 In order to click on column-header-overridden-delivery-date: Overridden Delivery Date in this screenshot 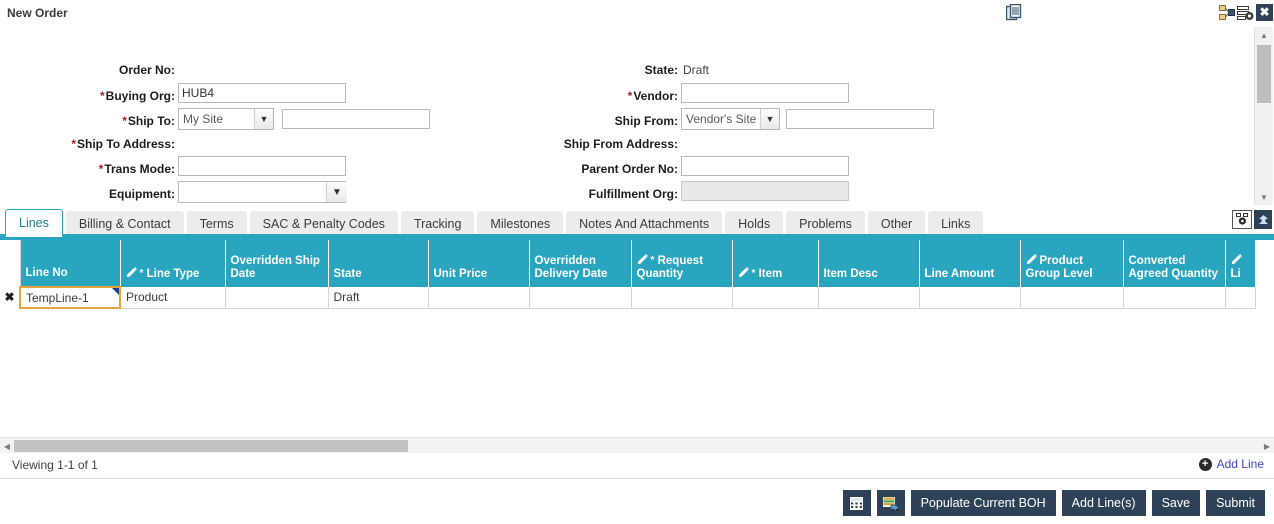, I will do `click(580, 263)`.